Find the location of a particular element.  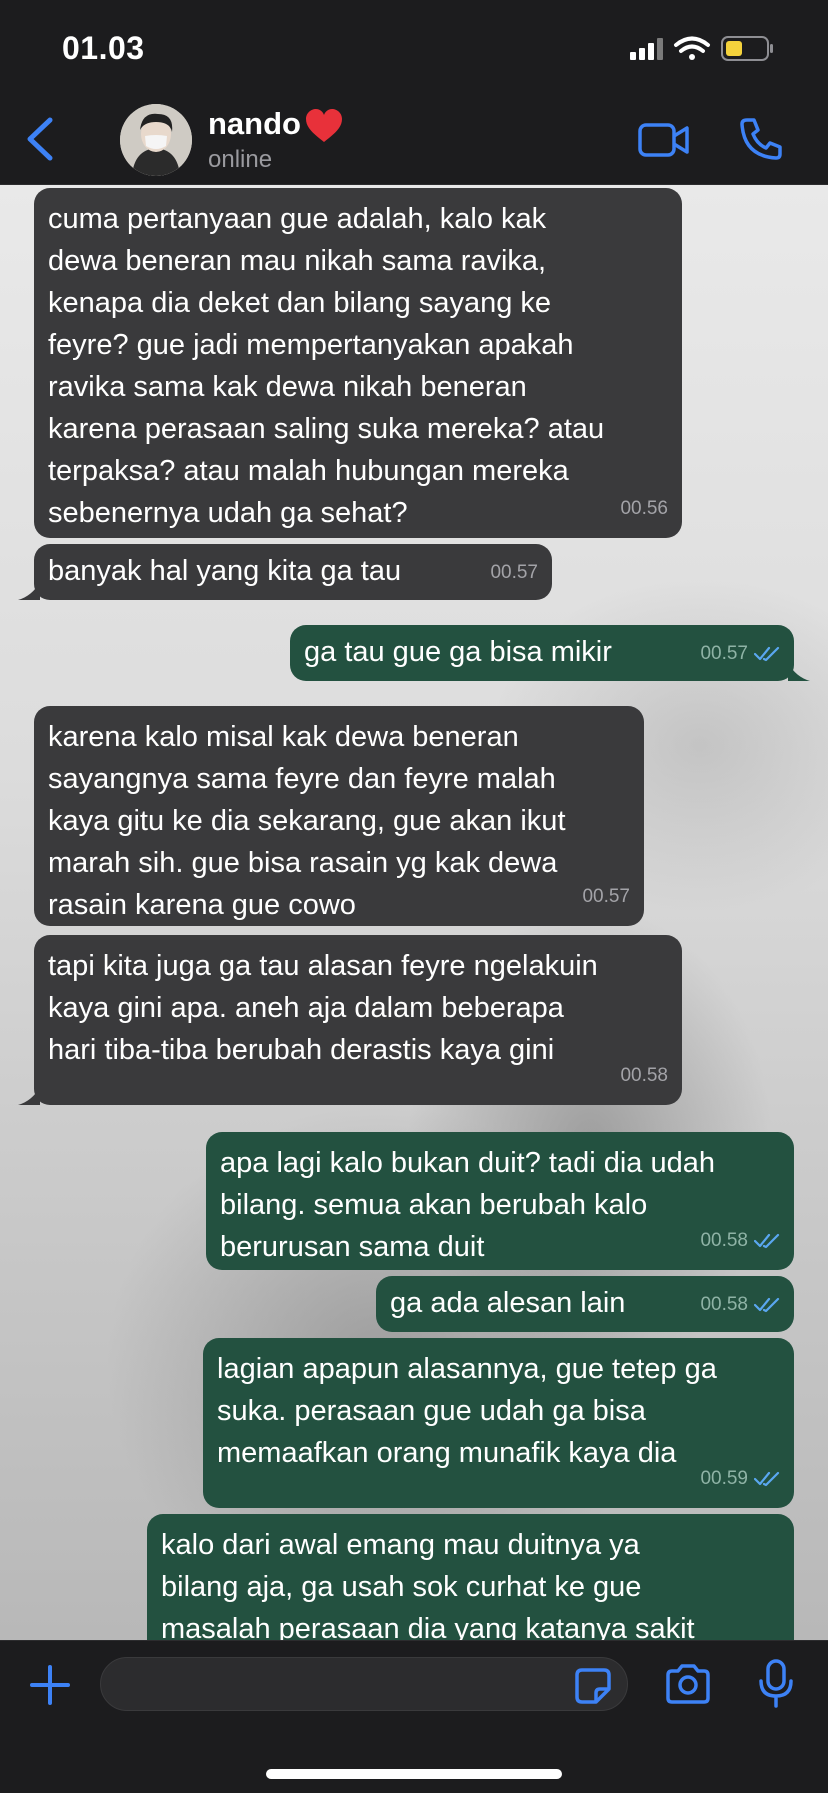

status-icons is located at coordinates (704, 49).